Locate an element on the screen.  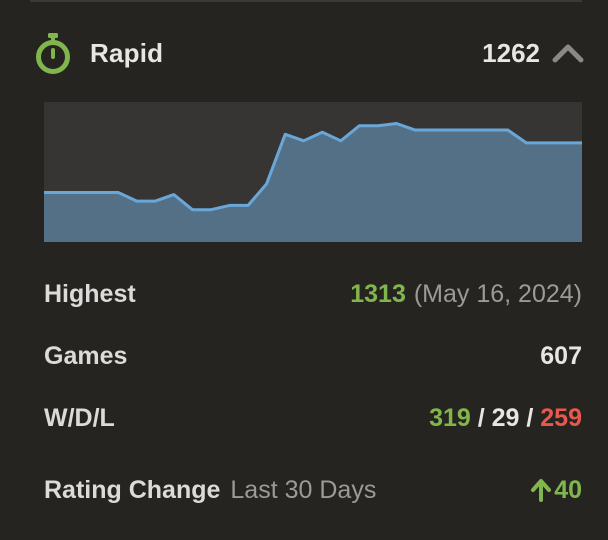
games-label: Games is located at coordinates (86, 355).